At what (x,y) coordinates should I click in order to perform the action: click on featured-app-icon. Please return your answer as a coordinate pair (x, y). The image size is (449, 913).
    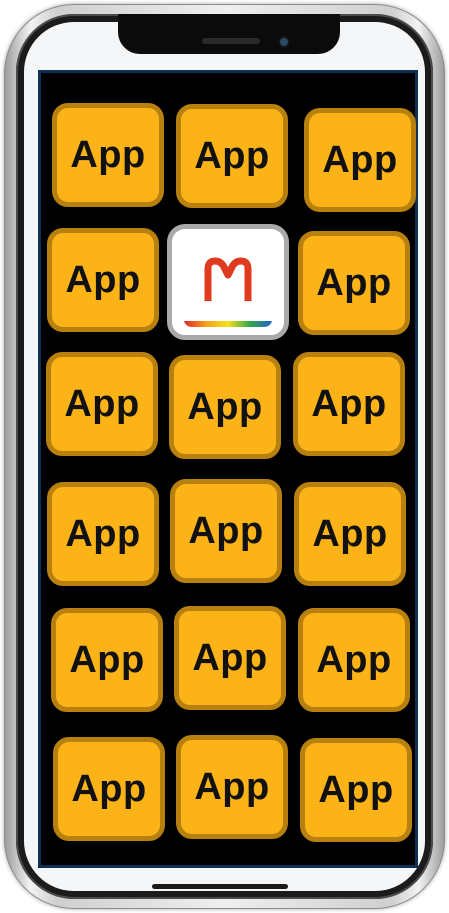
    Looking at the image, I should click on (228, 282).